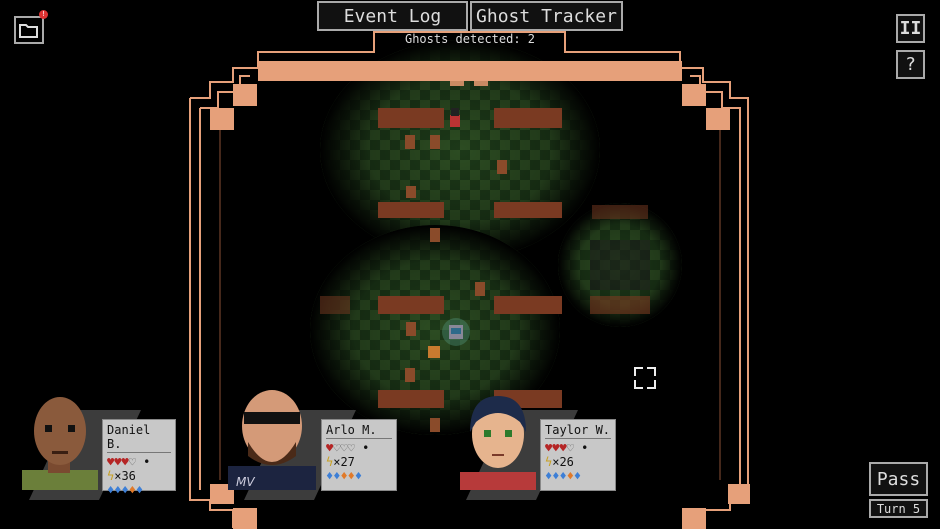  I want to click on energy-row: ϟ×27, so click(340, 462).